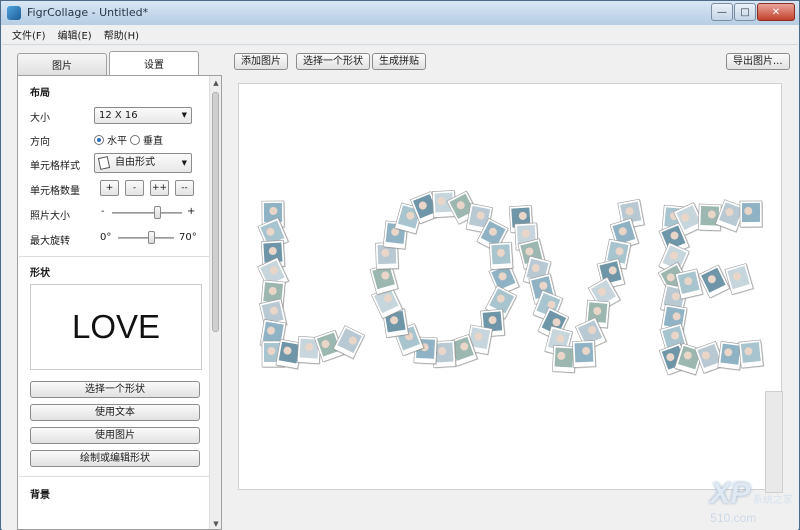 The image size is (800, 530). What do you see at coordinates (116, 327) in the screenshot?
I see `shape-preview: LOVE` at bounding box center [116, 327].